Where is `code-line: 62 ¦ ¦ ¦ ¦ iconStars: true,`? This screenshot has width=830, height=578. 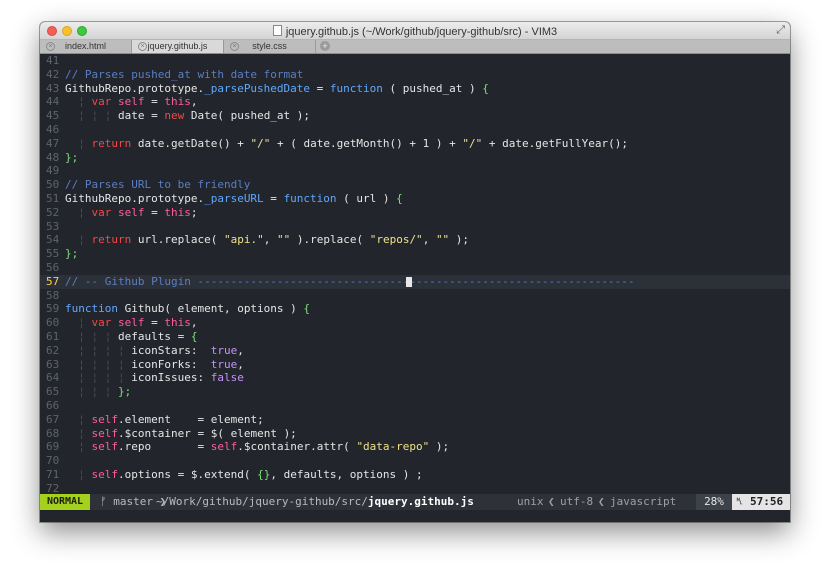
code-line: 62 ¦ ¦ ¦ ¦ iconStars: true, is located at coordinates (415, 351).